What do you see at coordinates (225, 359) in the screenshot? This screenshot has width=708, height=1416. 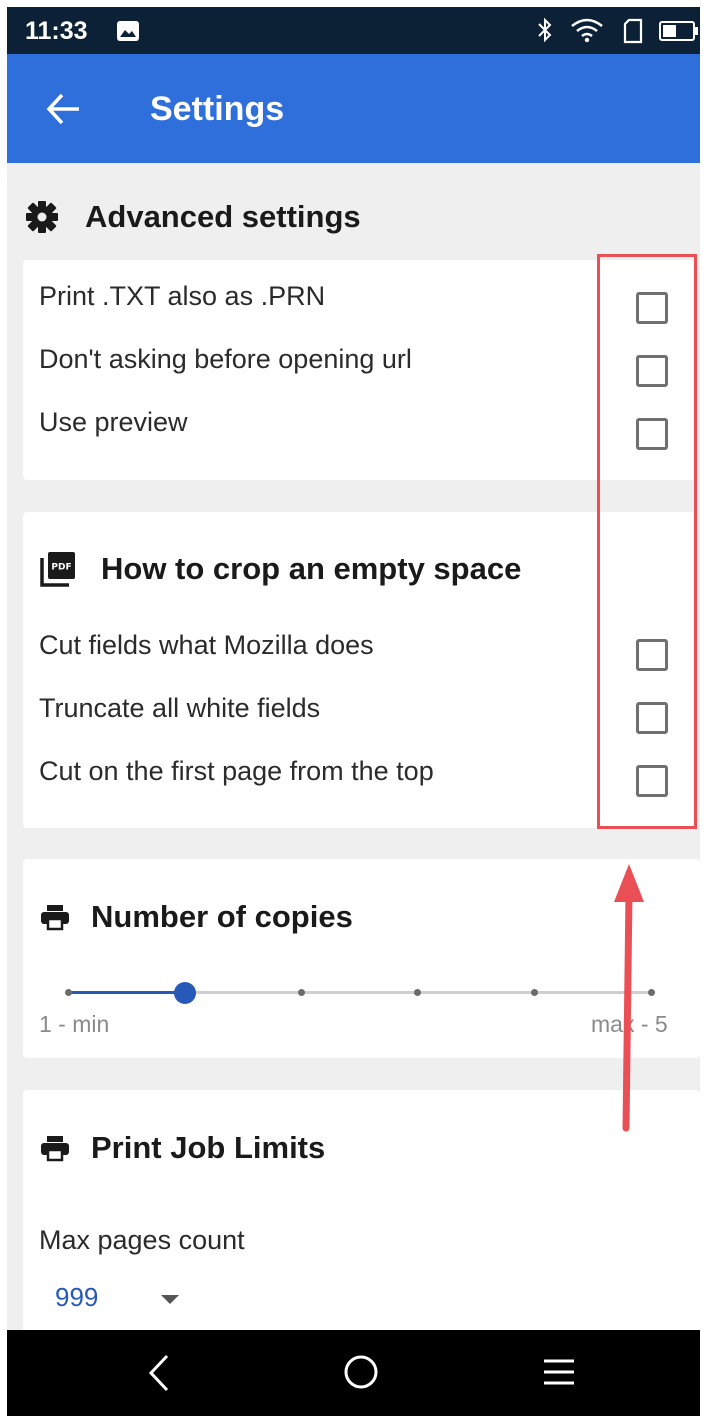 I see `advanced-item-label: Don't asking before opening url` at bounding box center [225, 359].